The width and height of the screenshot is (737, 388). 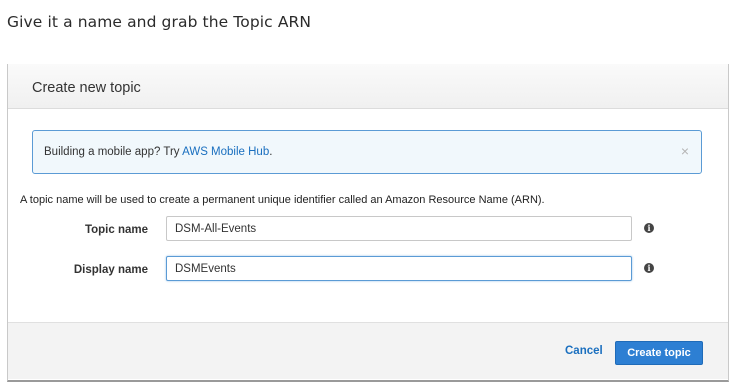 I want to click on dialog-header: Create new topic, so click(x=368, y=86).